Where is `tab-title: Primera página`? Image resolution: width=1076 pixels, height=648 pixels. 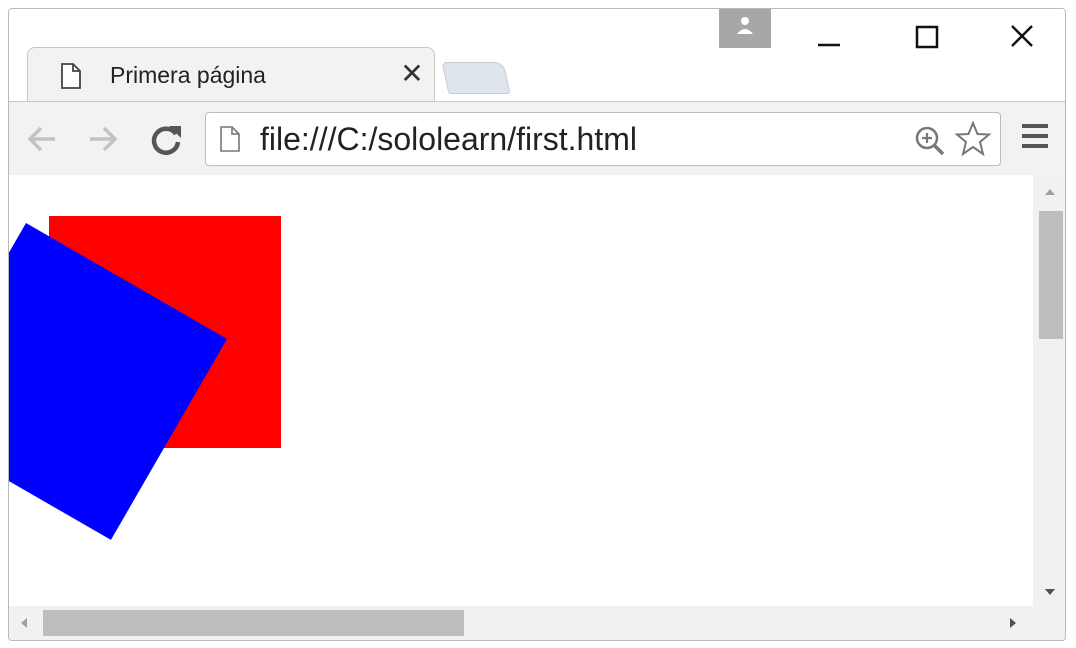
tab-title: Primera página is located at coordinates (188, 75).